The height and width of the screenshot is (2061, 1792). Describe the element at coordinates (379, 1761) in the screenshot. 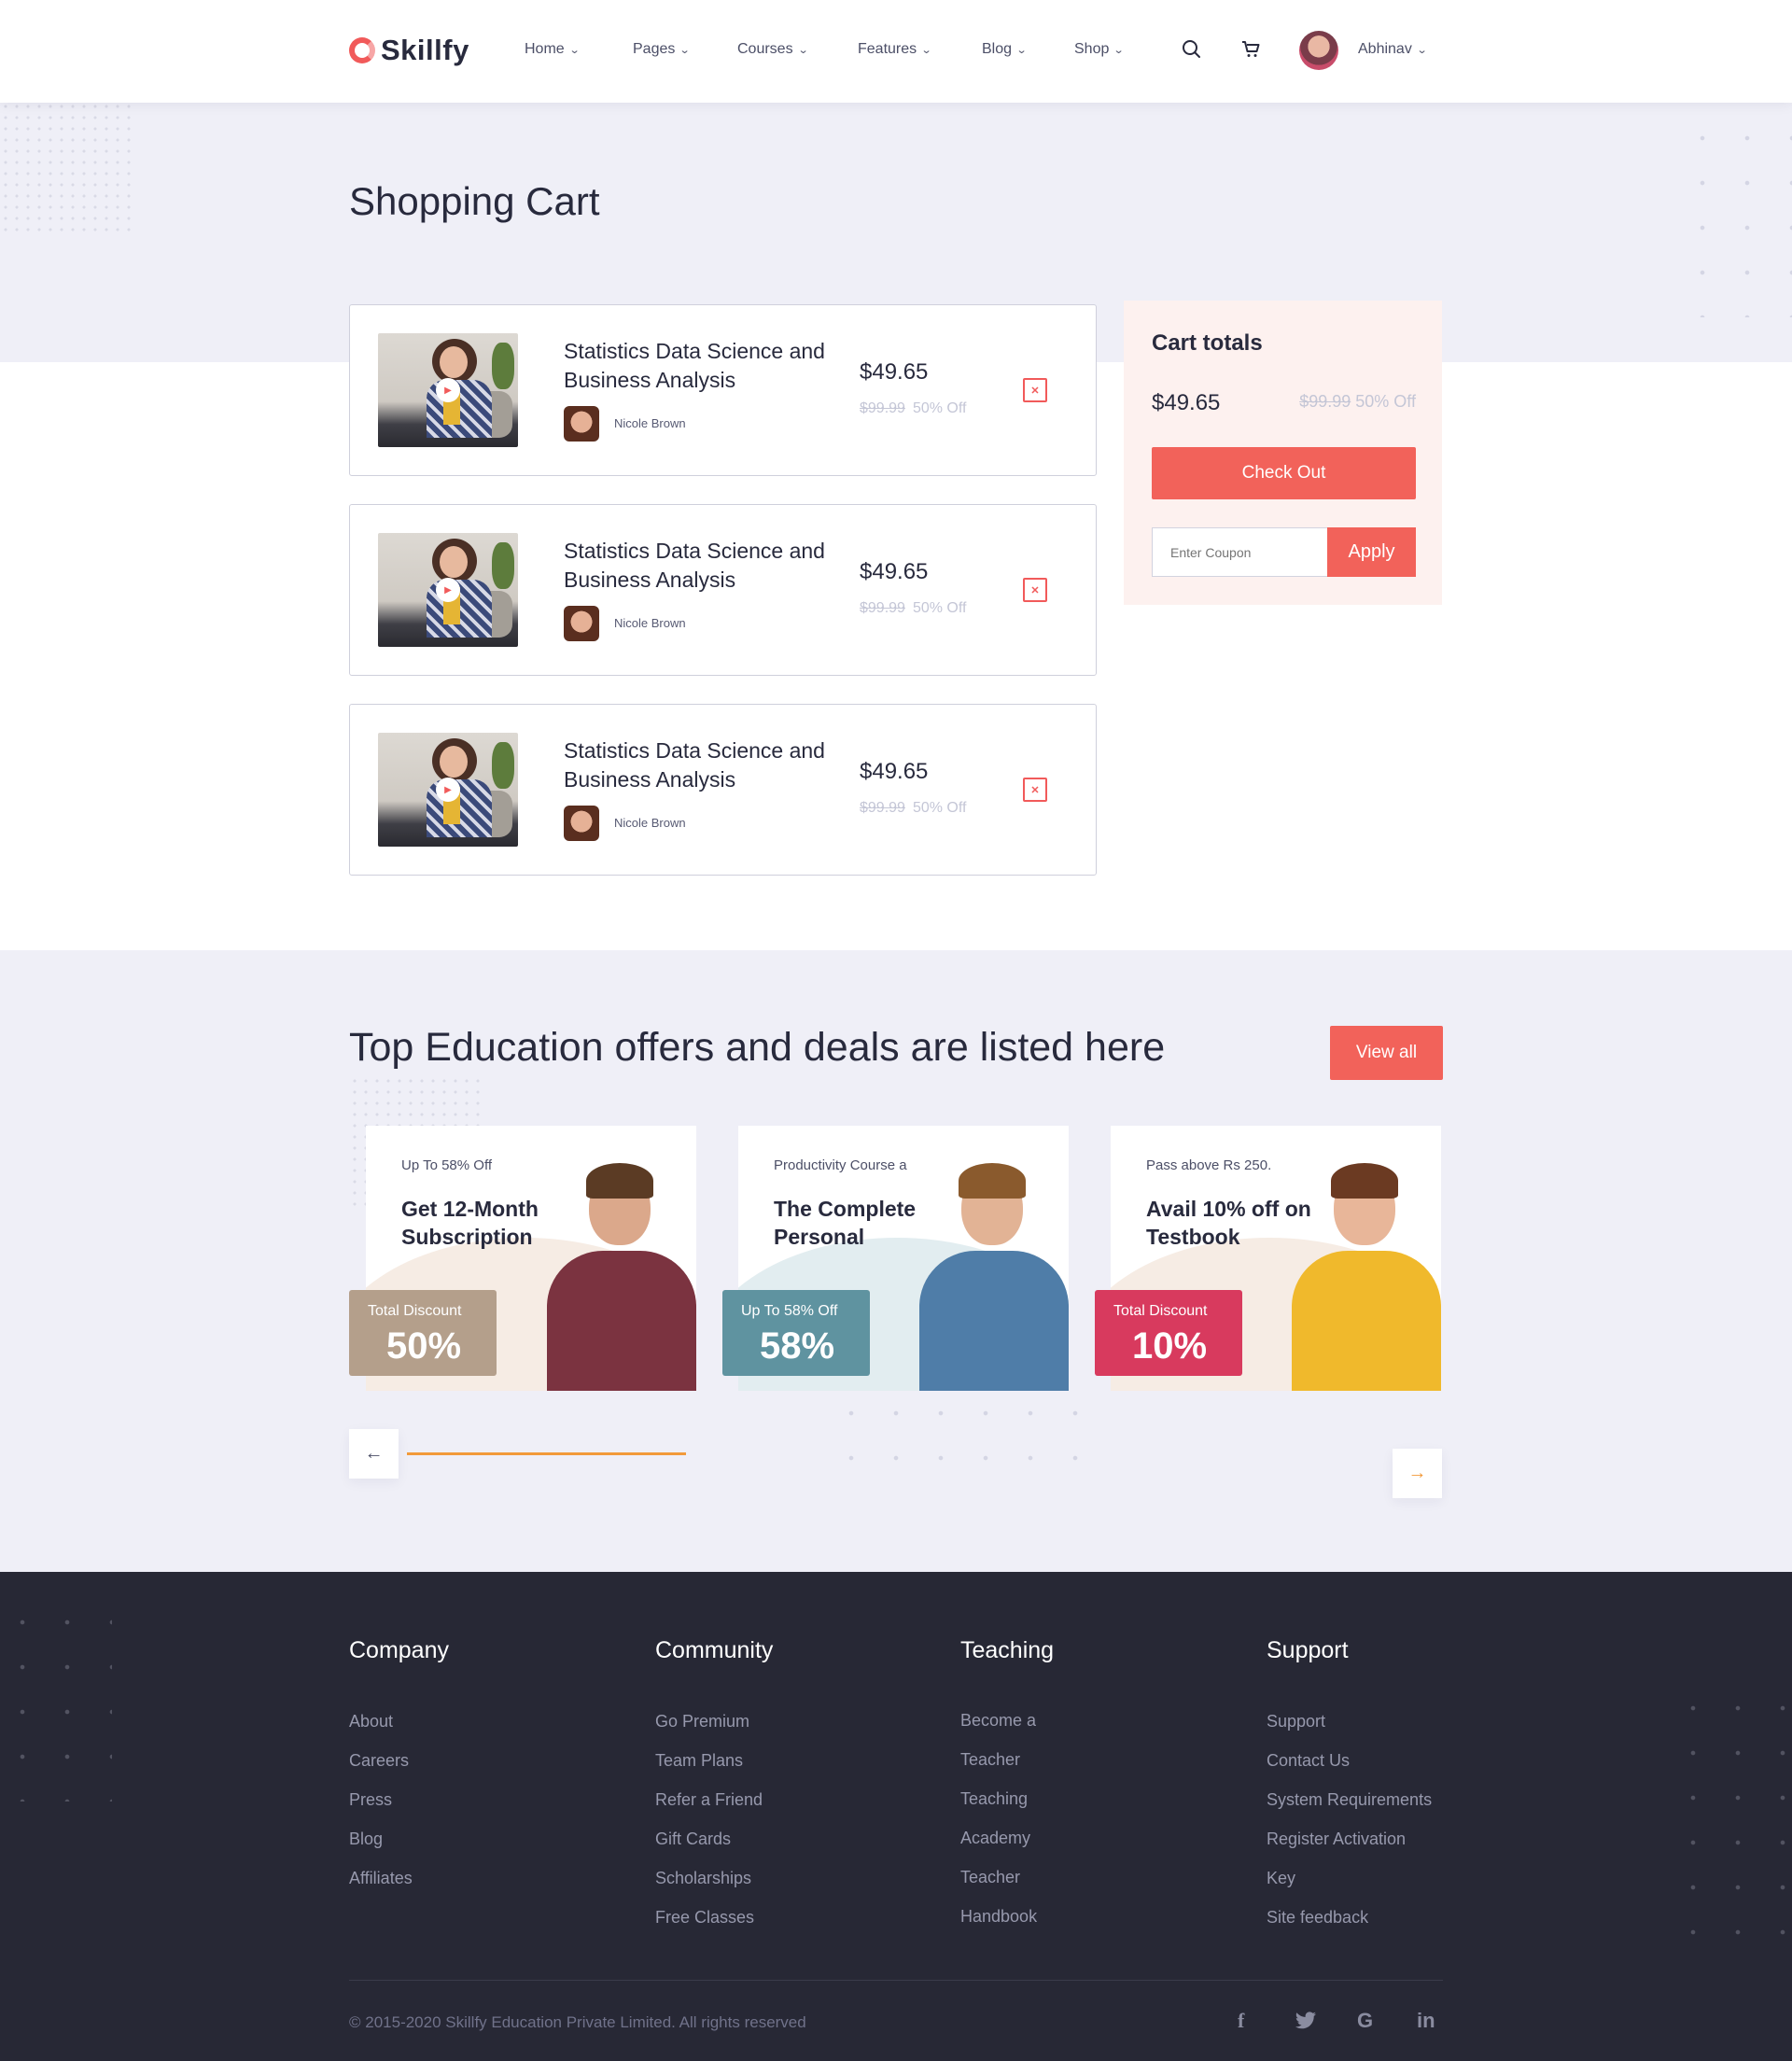

I see `footer-link: Careers` at that location.